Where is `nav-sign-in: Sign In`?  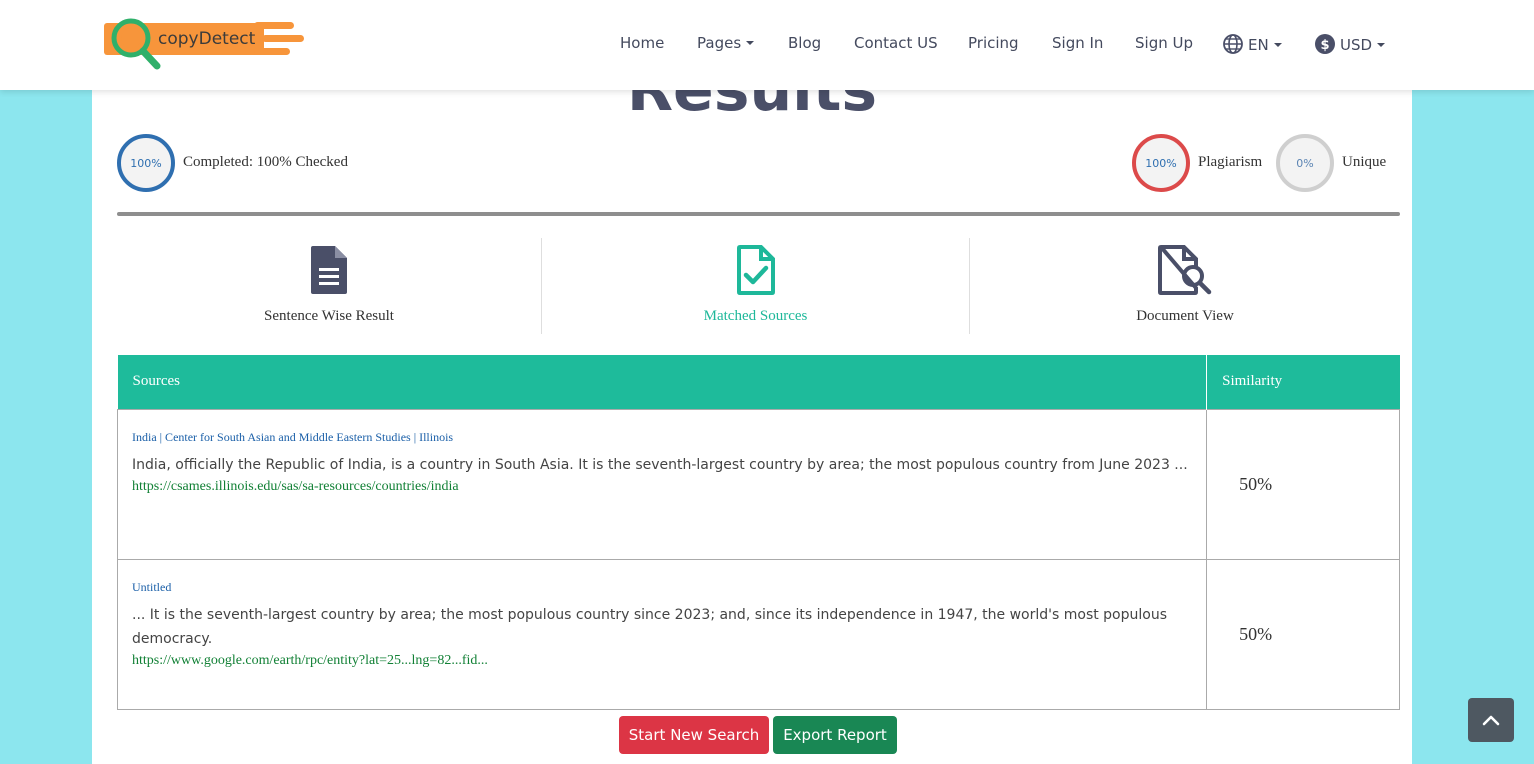 nav-sign-in: Sign In is located at coordinates (1077, 43).